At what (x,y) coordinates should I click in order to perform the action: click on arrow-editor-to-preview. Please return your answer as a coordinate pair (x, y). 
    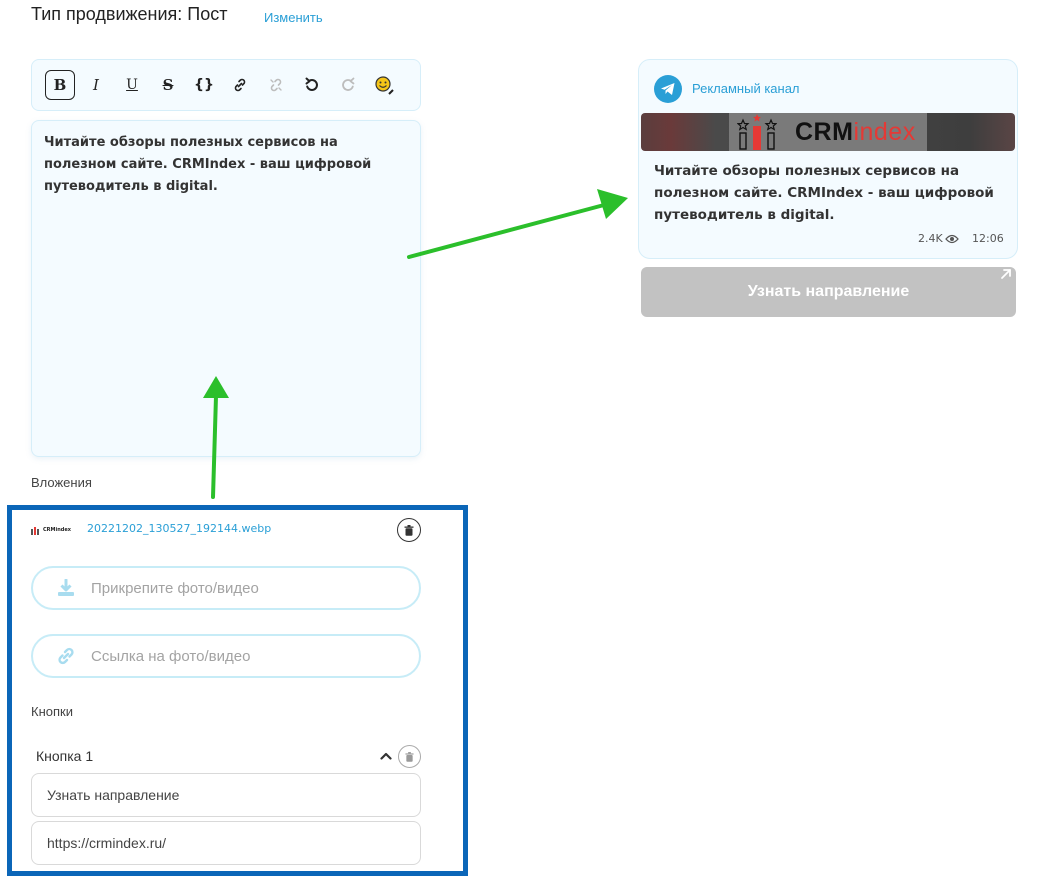
    Looking at the image, I should click on (517, 224).